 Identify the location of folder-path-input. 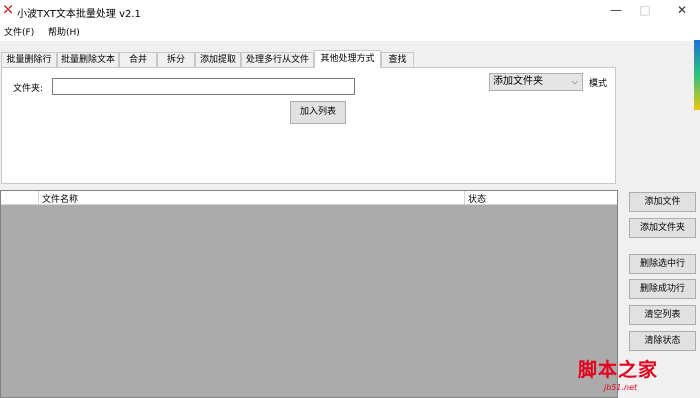
(203, 86).